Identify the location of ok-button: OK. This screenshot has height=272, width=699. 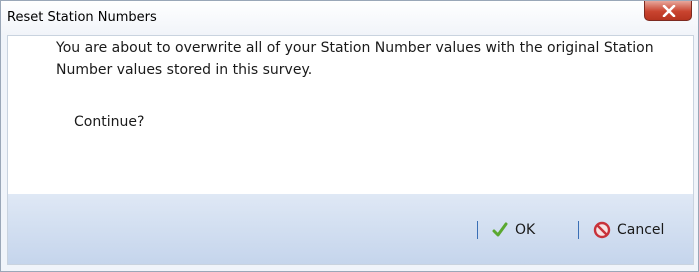
(513, 230).